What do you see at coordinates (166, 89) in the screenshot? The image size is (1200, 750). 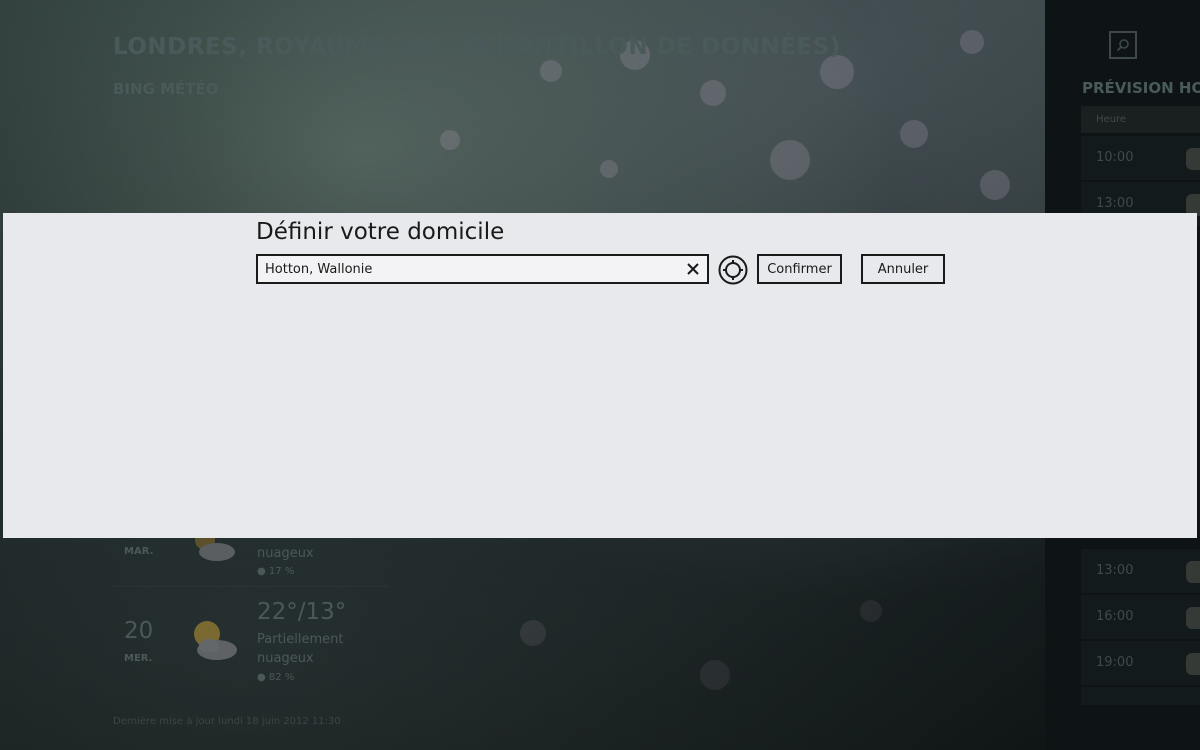 I see `app-subtitle: BING MÉTÉO` at bounding box center [166, 89].